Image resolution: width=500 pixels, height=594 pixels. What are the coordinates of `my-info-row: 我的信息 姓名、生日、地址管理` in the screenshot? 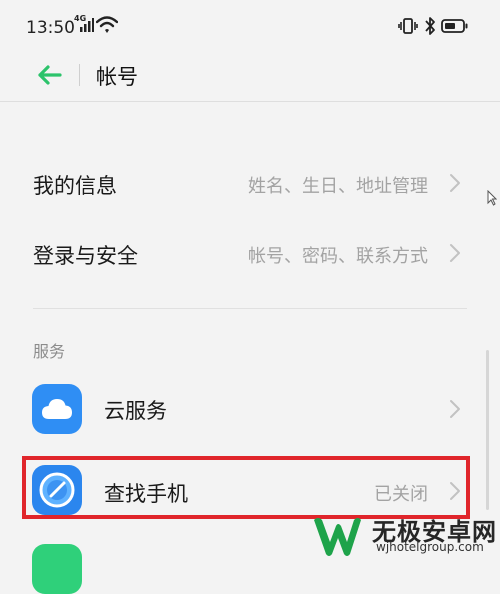 It's located at (250, 184).